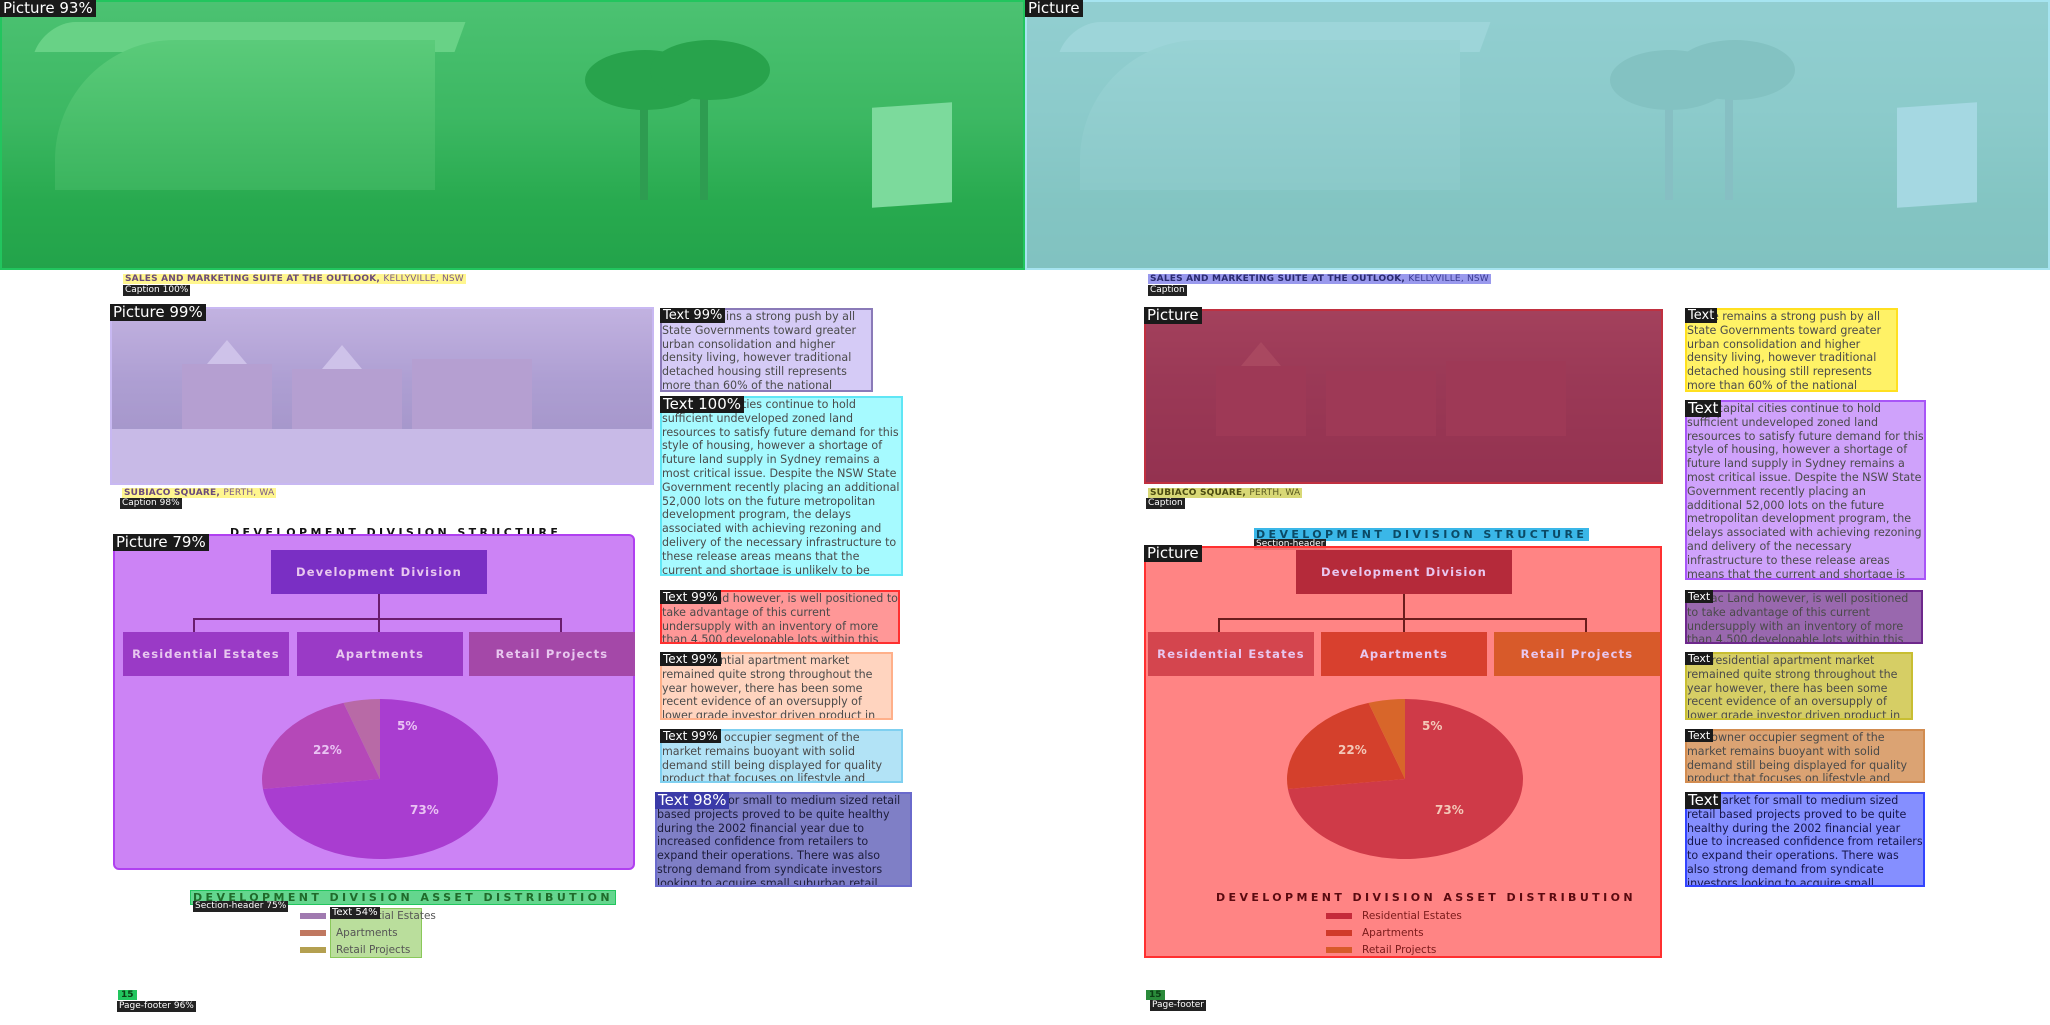  I want to click on left-text-tag-4: Text 99%, so click(690, 659).